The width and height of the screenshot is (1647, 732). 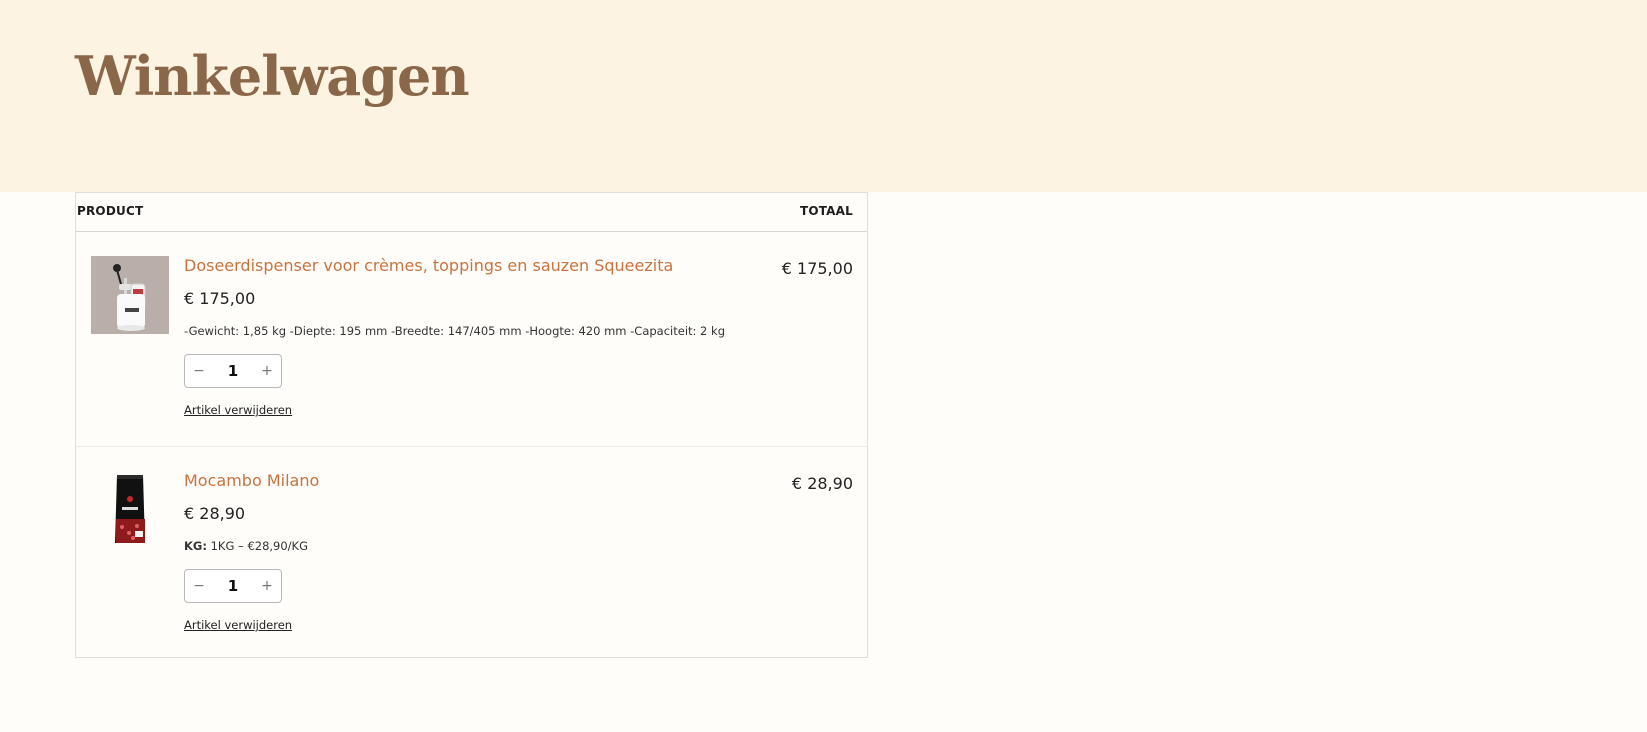 I want to click on product-link: Mocambo Milano, so click(x=251, y=480).